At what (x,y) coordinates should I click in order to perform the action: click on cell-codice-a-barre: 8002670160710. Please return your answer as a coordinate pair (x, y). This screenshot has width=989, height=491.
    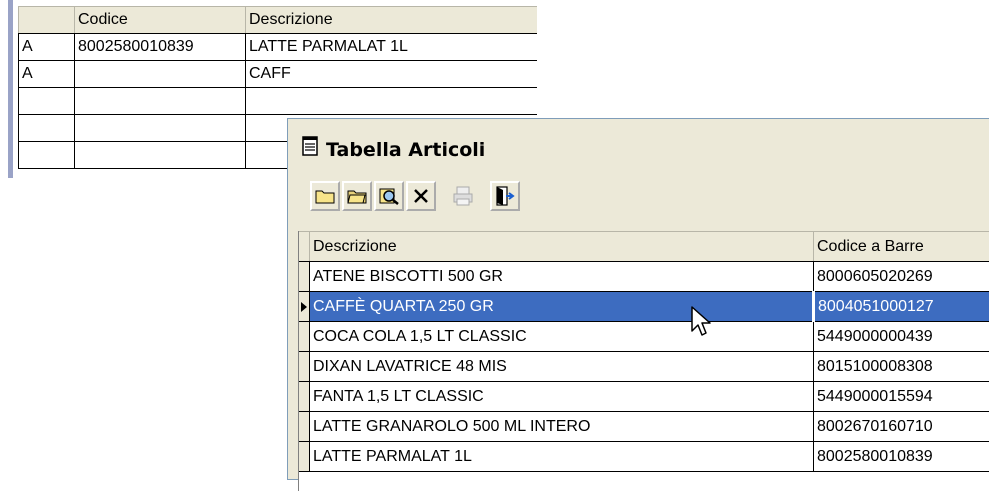
    Looking at the image, I should click on (901, 427).